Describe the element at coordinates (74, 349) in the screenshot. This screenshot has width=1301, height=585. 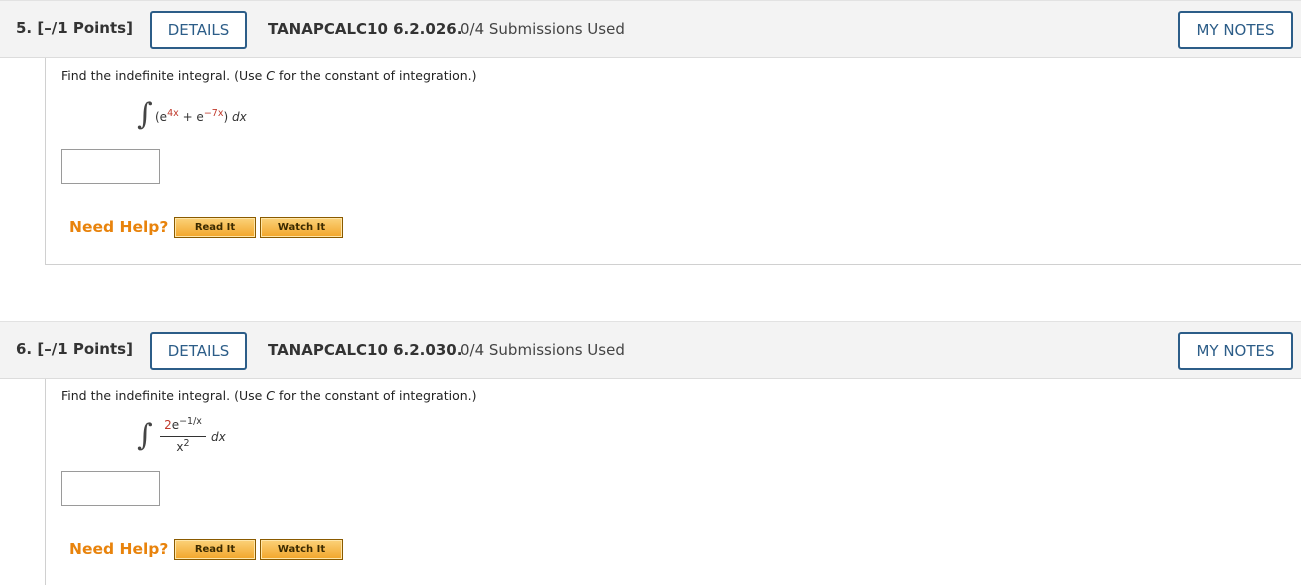
I see `question-number: 6. [–/1 Points]` at that location.